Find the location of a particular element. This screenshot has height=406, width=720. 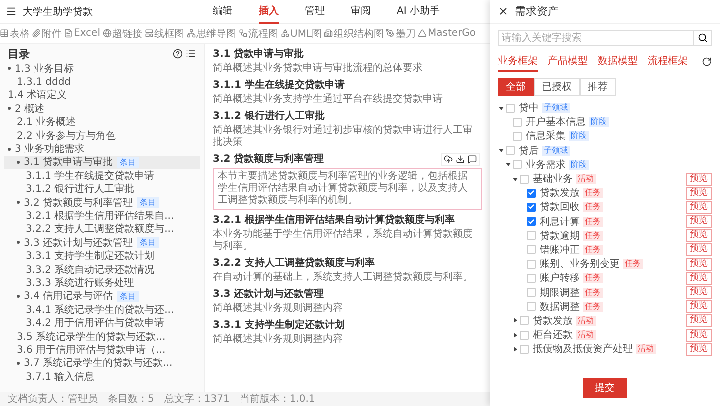

comment-icon is located at coordinates (472, 159).